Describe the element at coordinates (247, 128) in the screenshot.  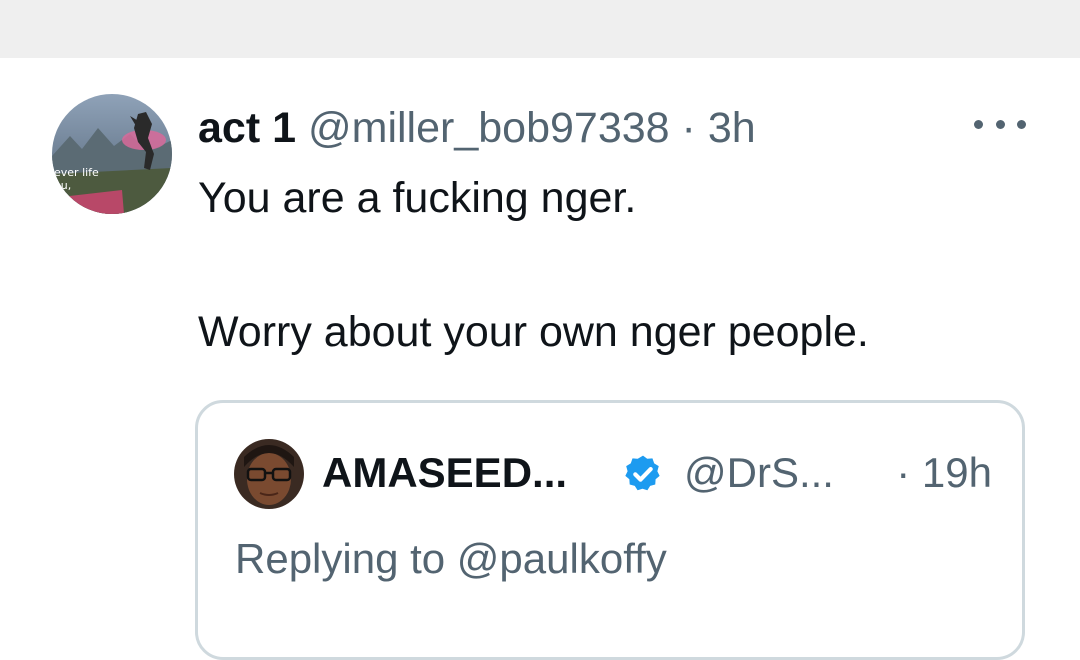
I see `author-name: act 1` at that location.